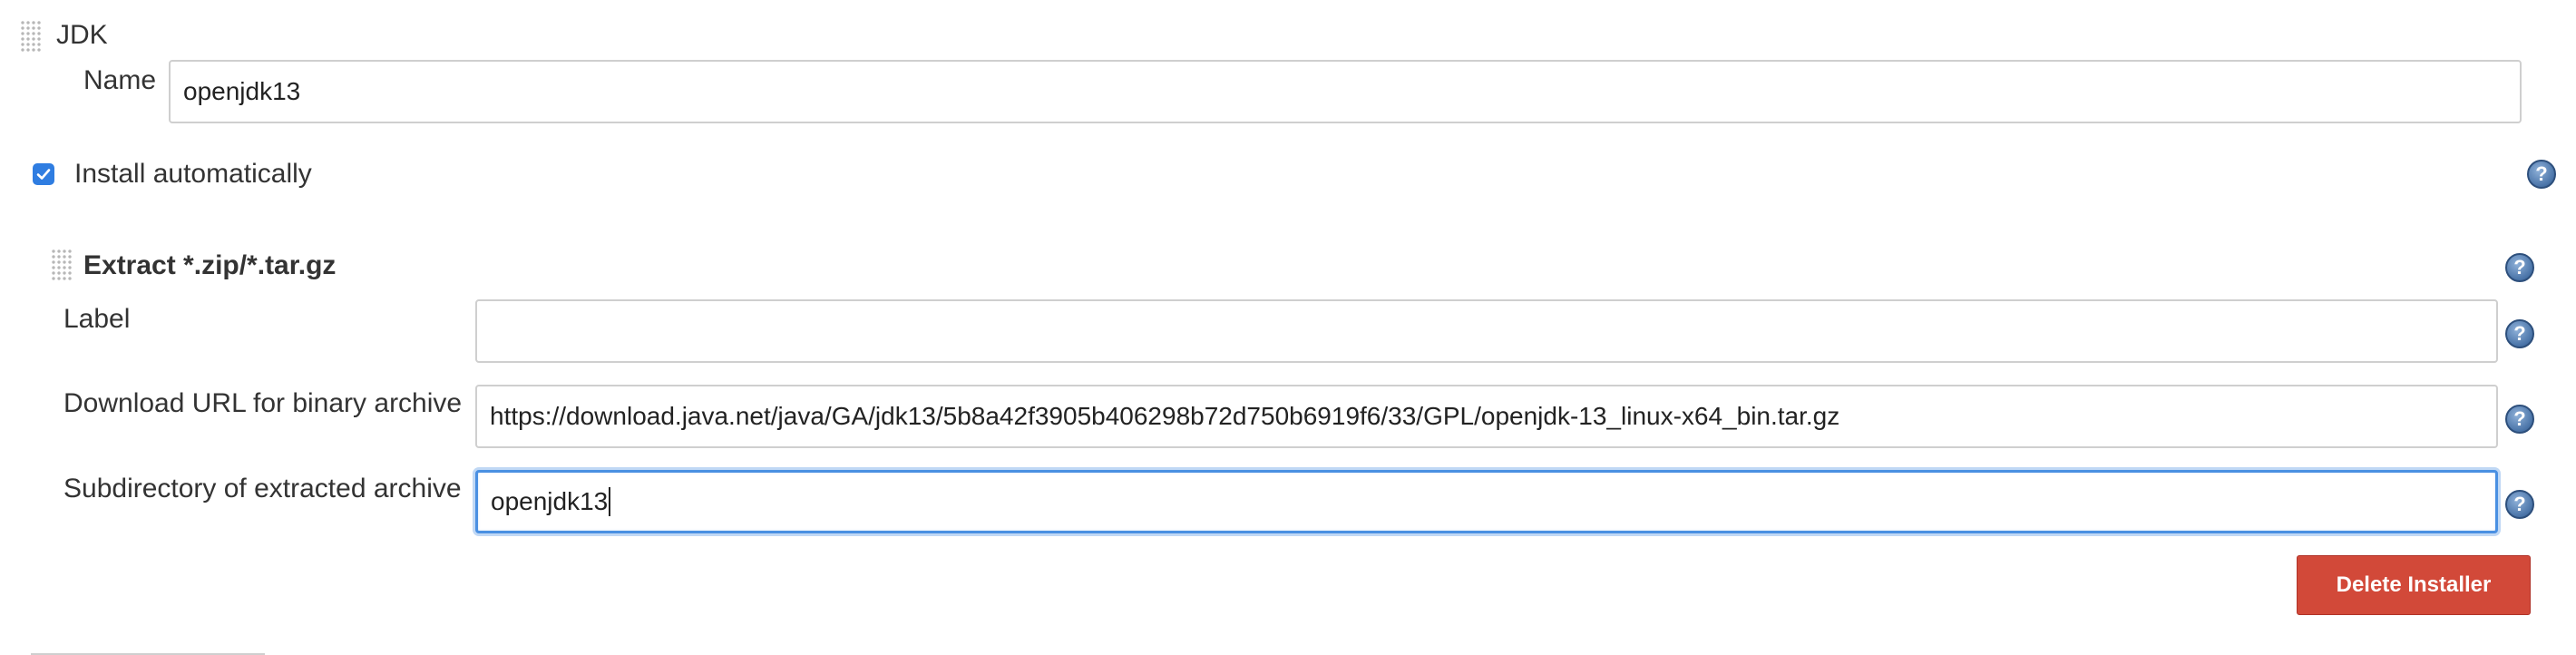 Image resolution: width=2576 pixels, height=655 pixels. I want to click on name-field-value: openjdk13, so click(242, 91).